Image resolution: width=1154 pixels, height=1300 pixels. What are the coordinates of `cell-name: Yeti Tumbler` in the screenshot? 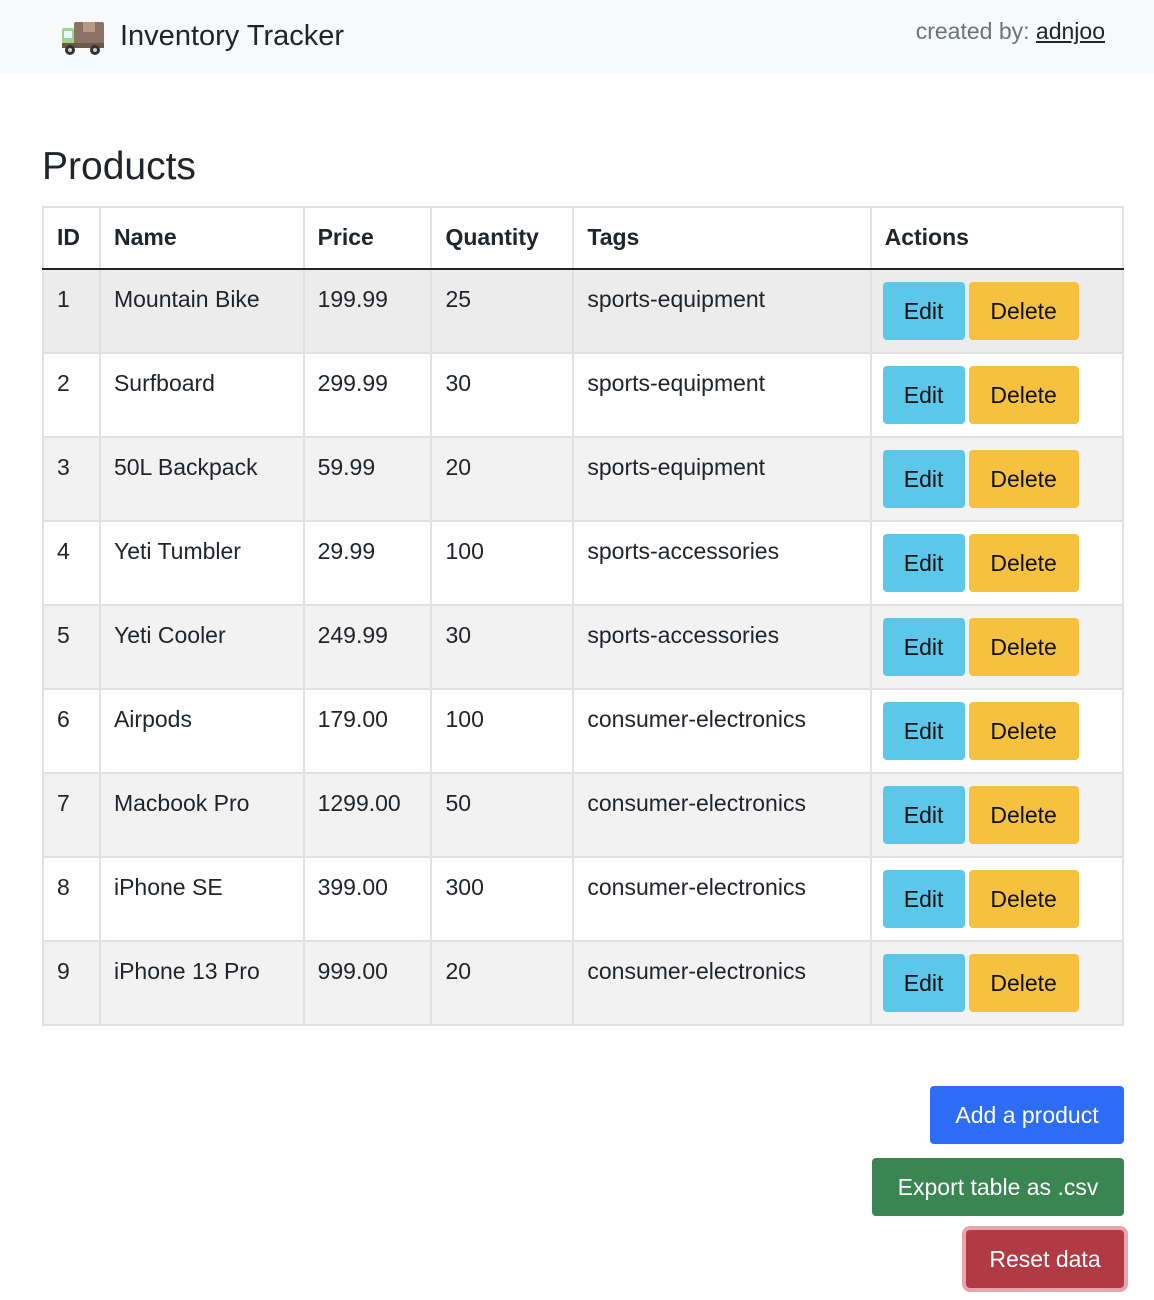 It's located at (201, 563).